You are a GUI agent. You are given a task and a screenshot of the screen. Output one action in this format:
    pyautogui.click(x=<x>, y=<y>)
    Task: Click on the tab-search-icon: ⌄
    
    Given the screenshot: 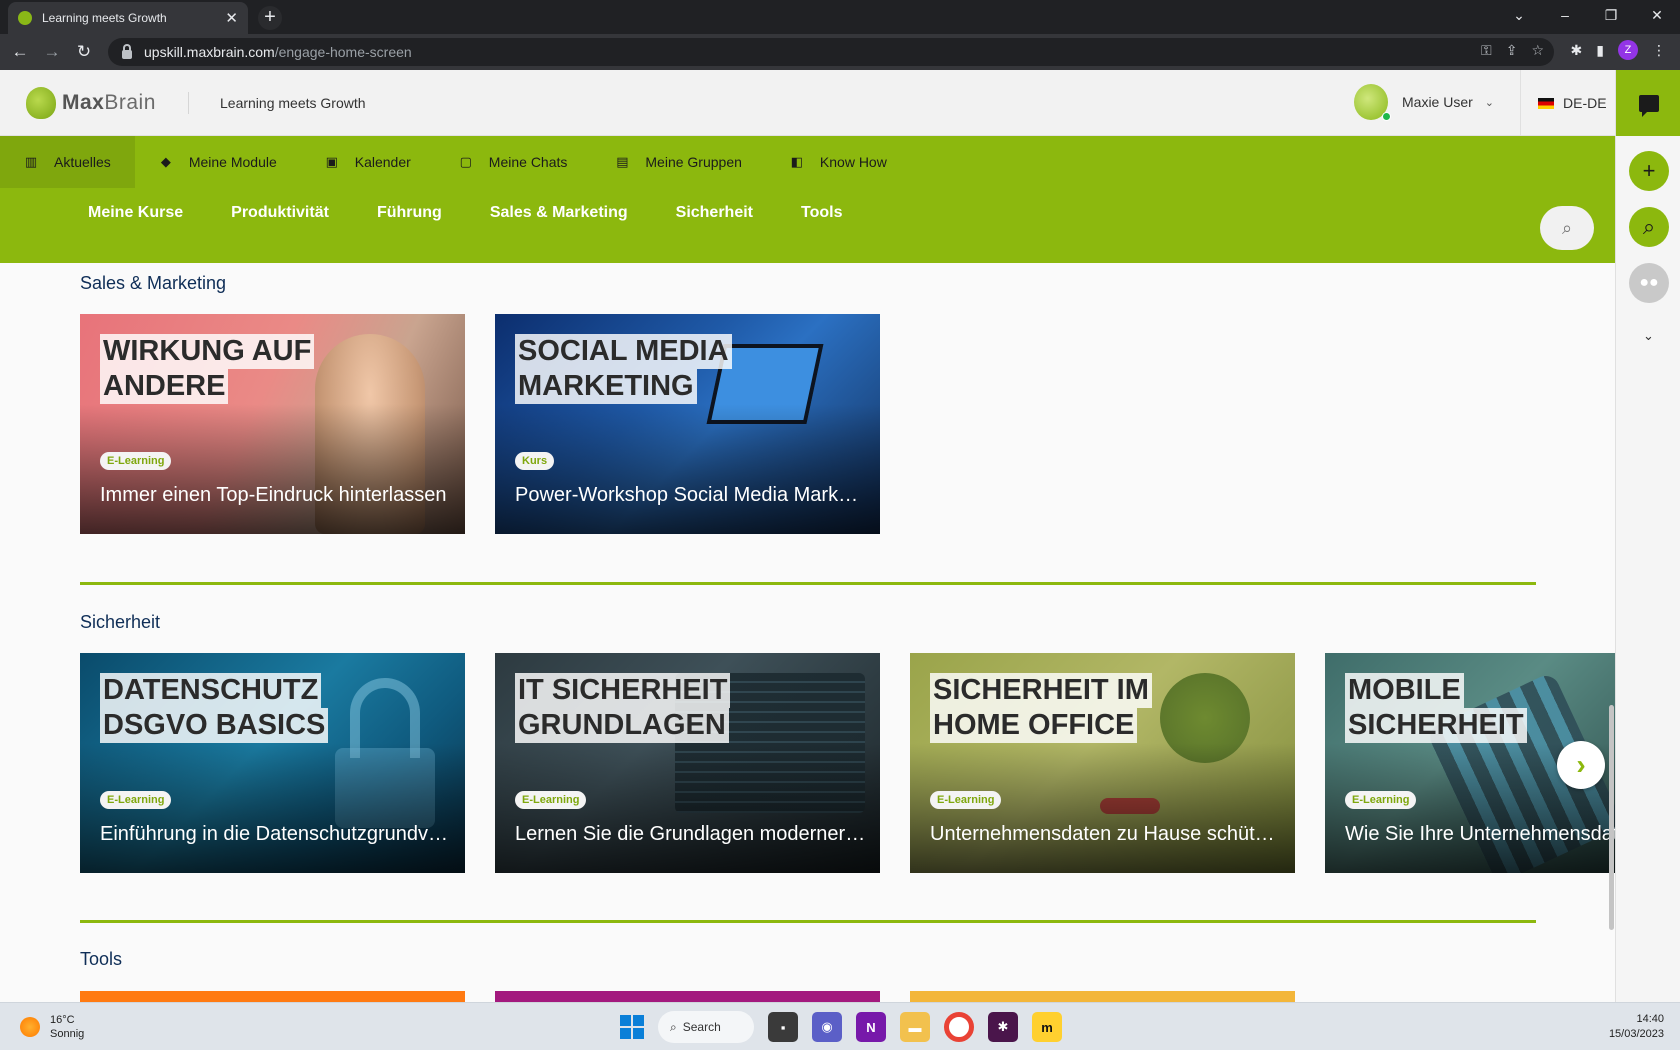 What is the action you would take?
    pyautogui.click(x=1519, y=15)
    